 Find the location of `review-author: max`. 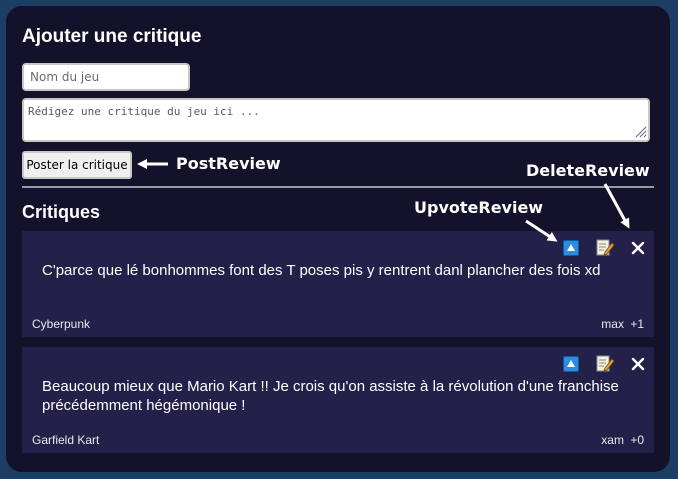

review-author: max is located at coordinates (612, 324).